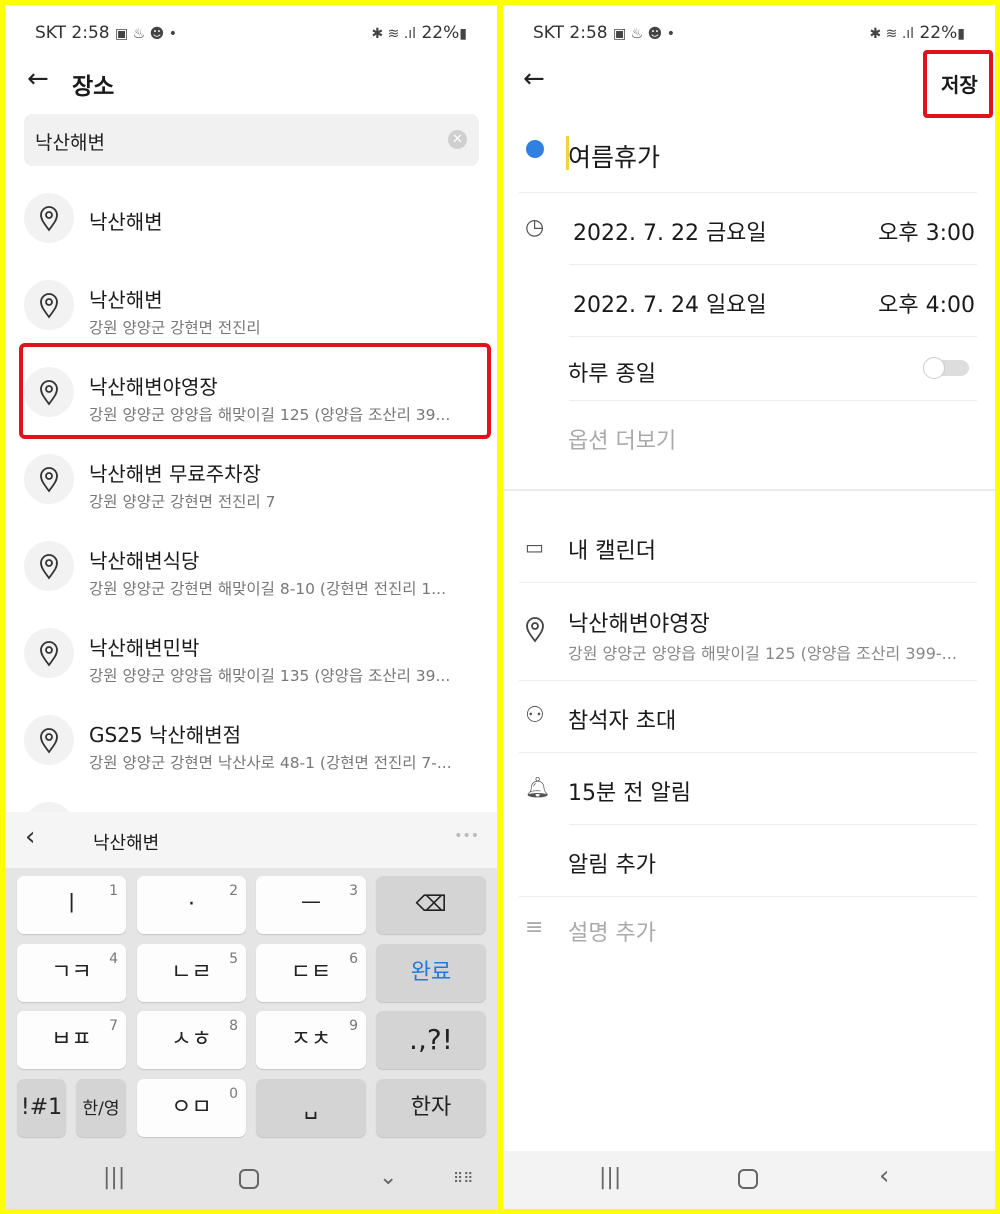 The width and height of the screenshot is (1000, 1214). I want to click on person-icon: ⚇, so click(535, 715).